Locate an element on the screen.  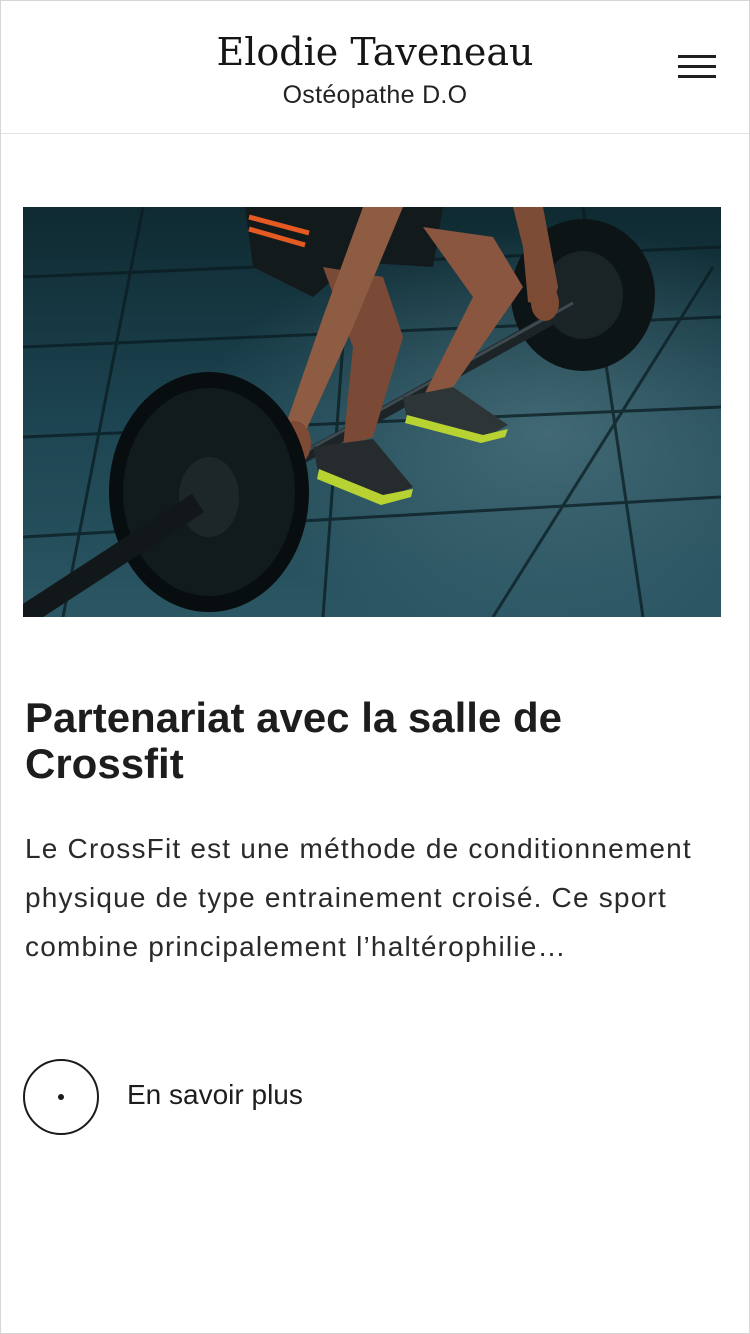
site-header: Elodie Taveneau Ostéopathe D.O is located at coordinates (375, 67).